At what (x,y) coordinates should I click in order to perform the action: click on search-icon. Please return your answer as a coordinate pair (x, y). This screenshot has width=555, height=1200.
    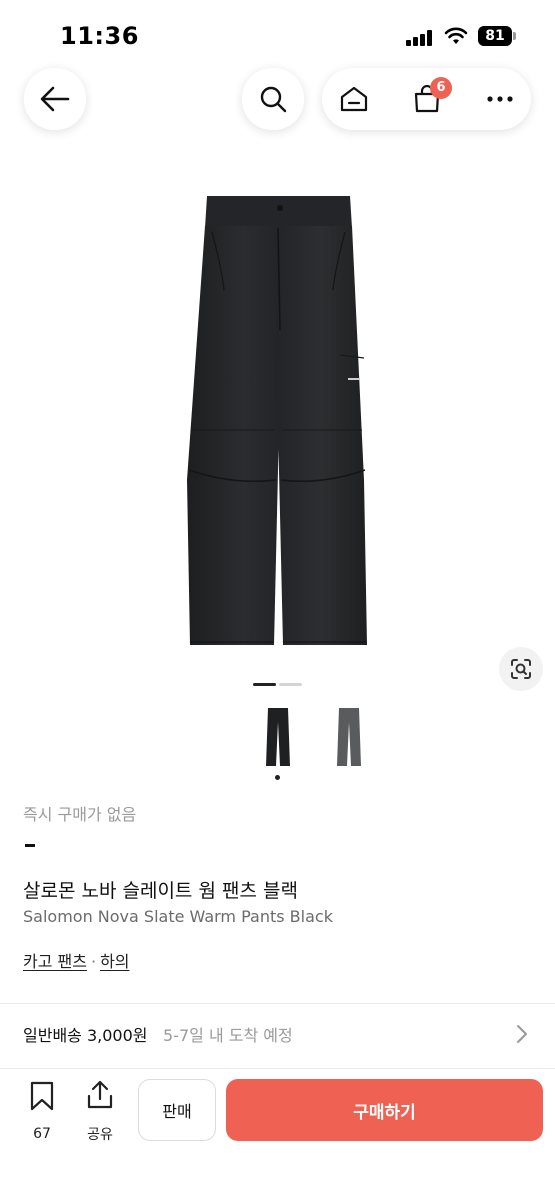
    Looking at the image, I should click on (273, 99).